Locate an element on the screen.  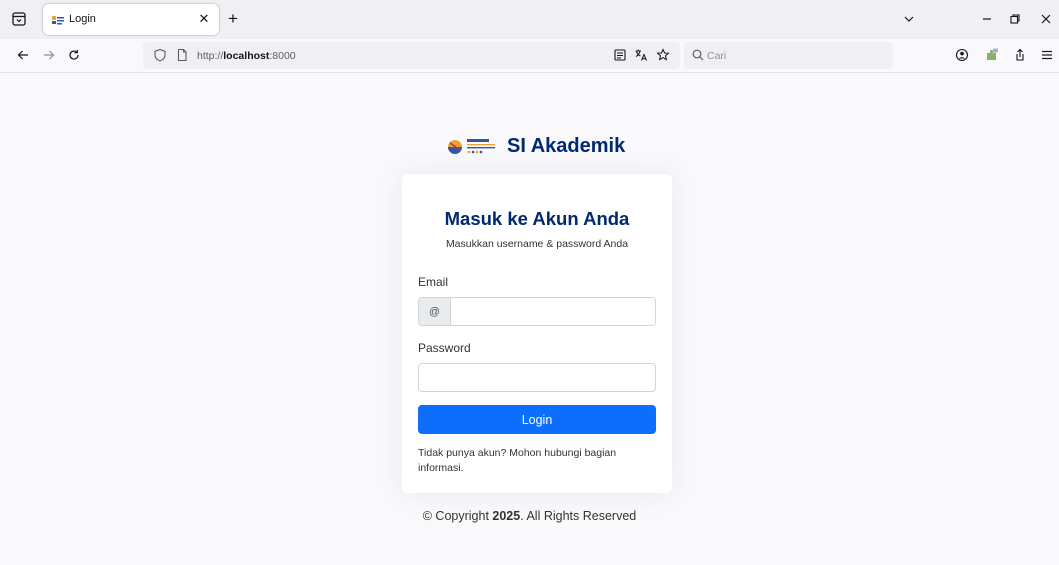
reload-icon is located at coordinates (74, 55).